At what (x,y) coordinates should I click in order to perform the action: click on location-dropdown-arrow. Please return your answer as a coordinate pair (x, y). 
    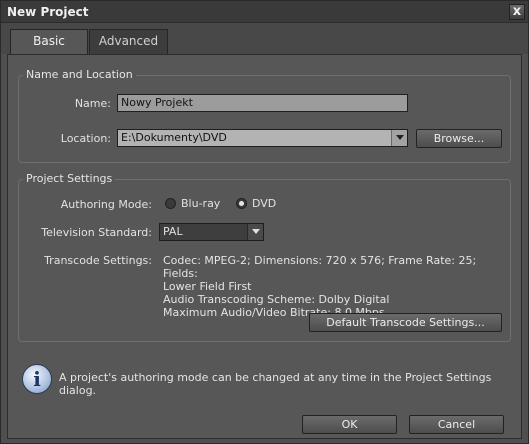
    Looking at the image, I should click on (399, 138).